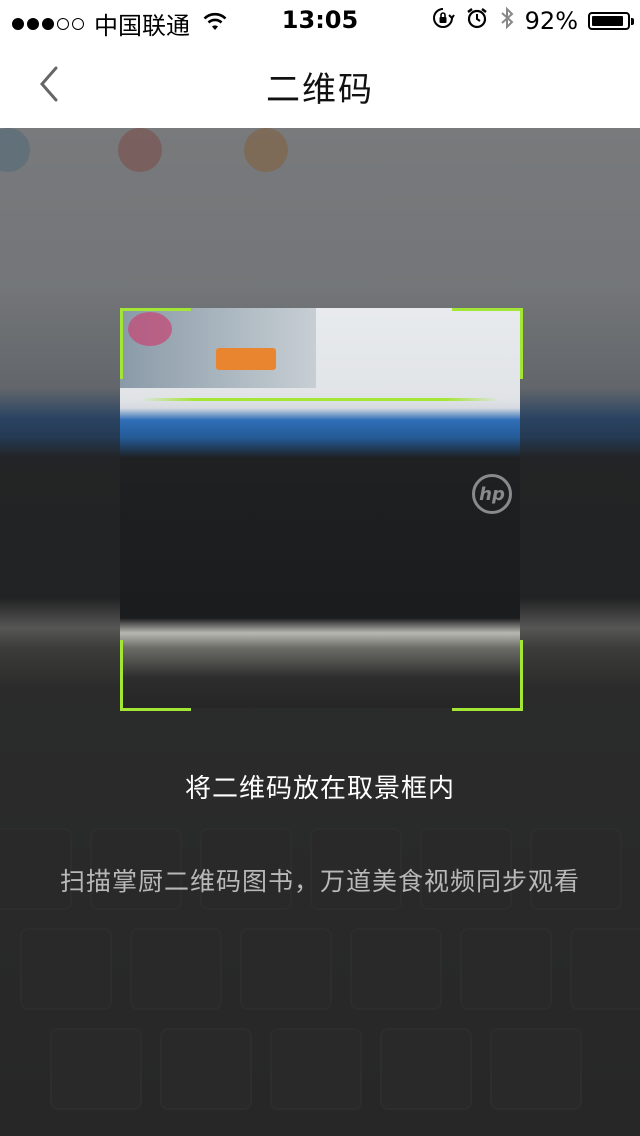 This screenshot has width=640, height=1136. What do you see at coordinates (155, 675) in the screenshot?
I see `scan-frame-corner-bottom-left` at bounding box center [155, 675].